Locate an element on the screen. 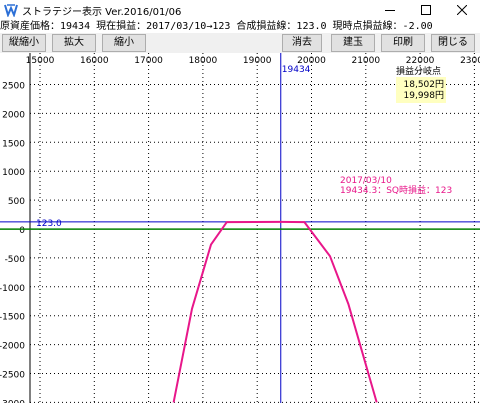 The height and width of the screenshot is (403, 480). x-tick-label: 21000 is located at coordinates (365, 61).